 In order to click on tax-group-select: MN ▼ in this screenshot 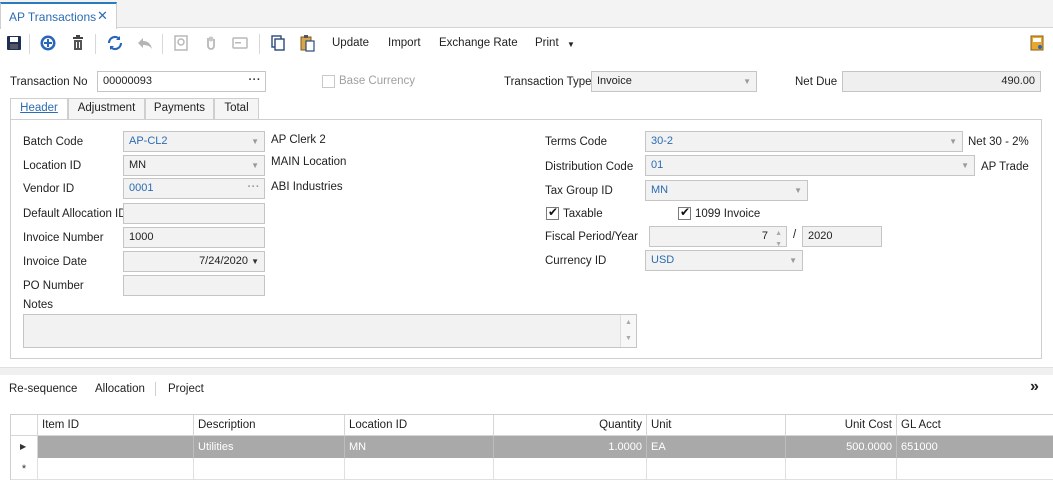, I will do `click(726, 190)`.